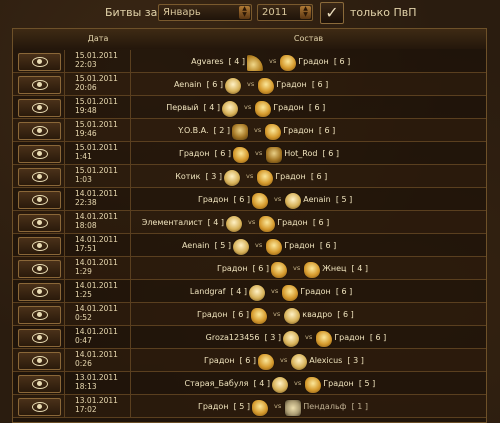  What do you see at coordinates (221, 130) in the screenshot?
I see `player-1-level: [ 2 ]` at bounding box center [221, 130].